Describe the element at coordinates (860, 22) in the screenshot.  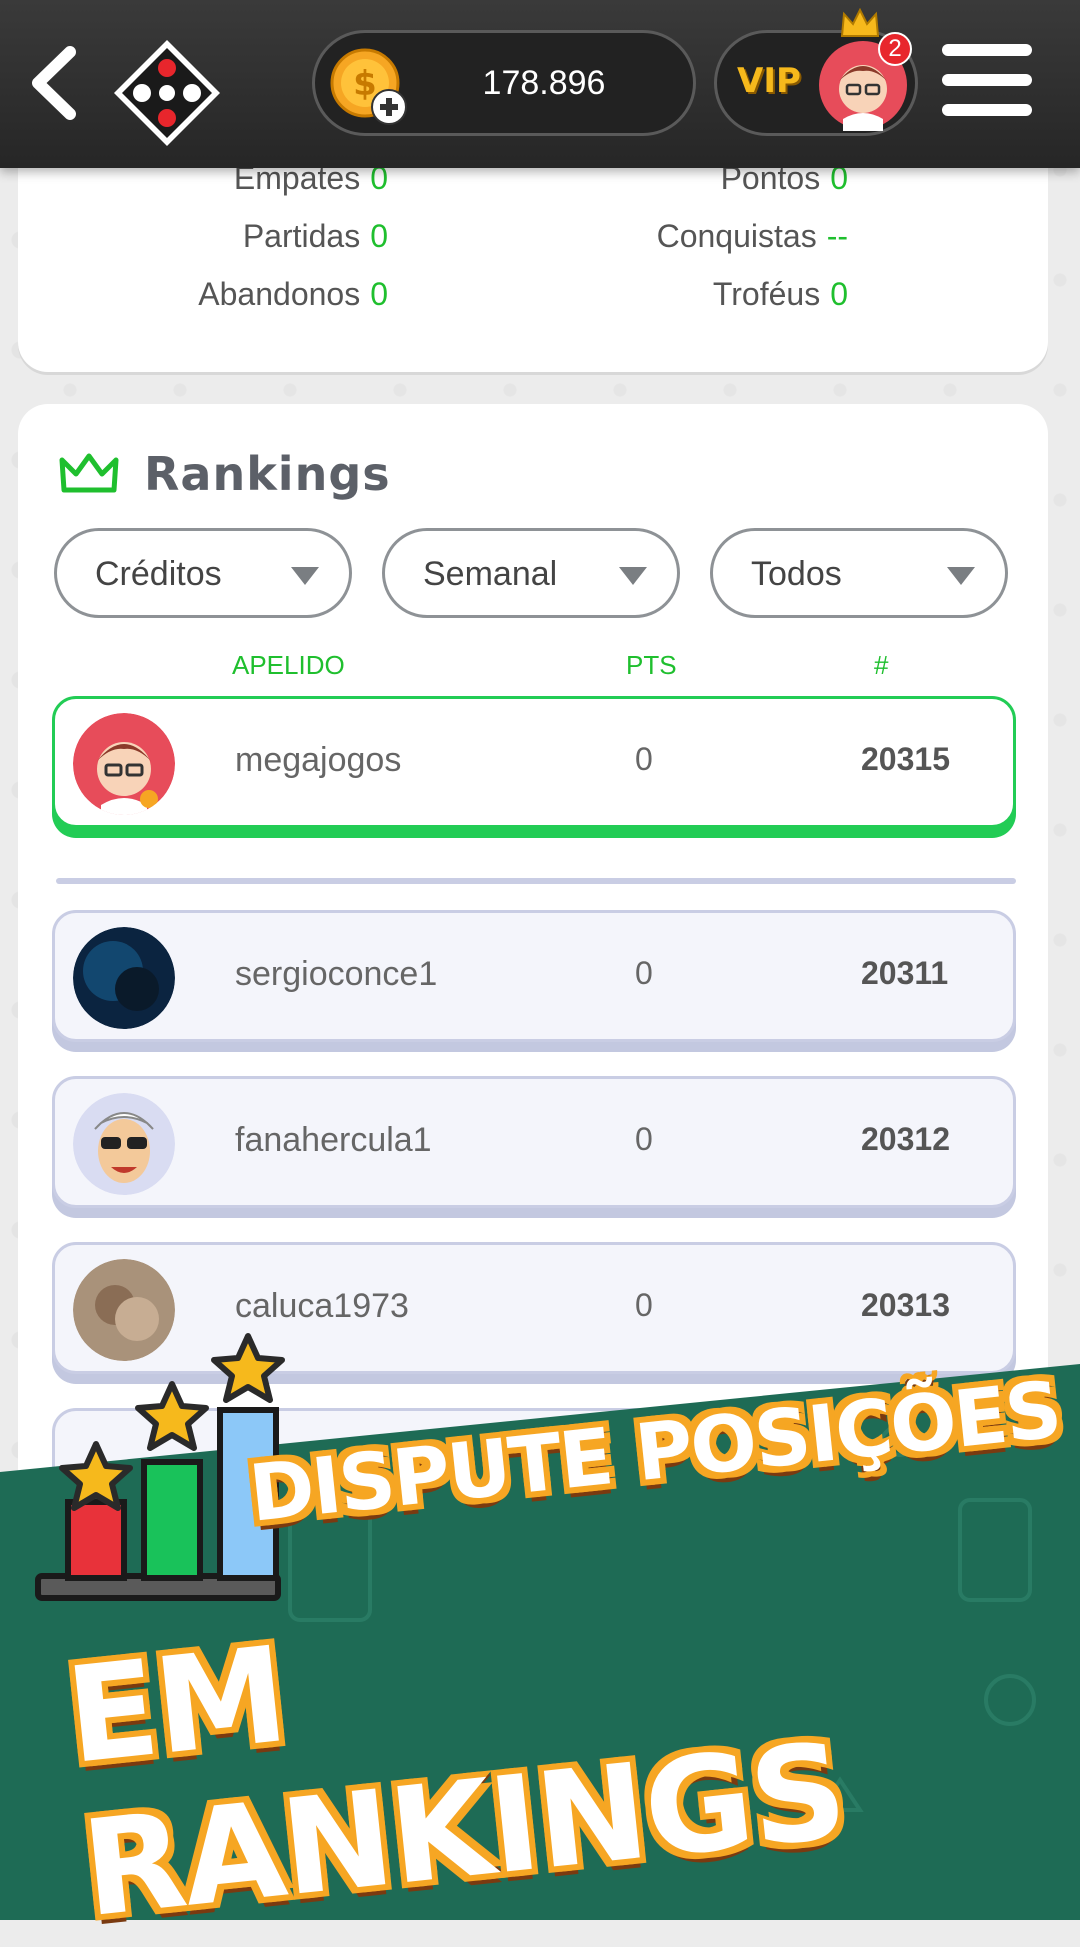
I see `vip-crown-icon` at that location.